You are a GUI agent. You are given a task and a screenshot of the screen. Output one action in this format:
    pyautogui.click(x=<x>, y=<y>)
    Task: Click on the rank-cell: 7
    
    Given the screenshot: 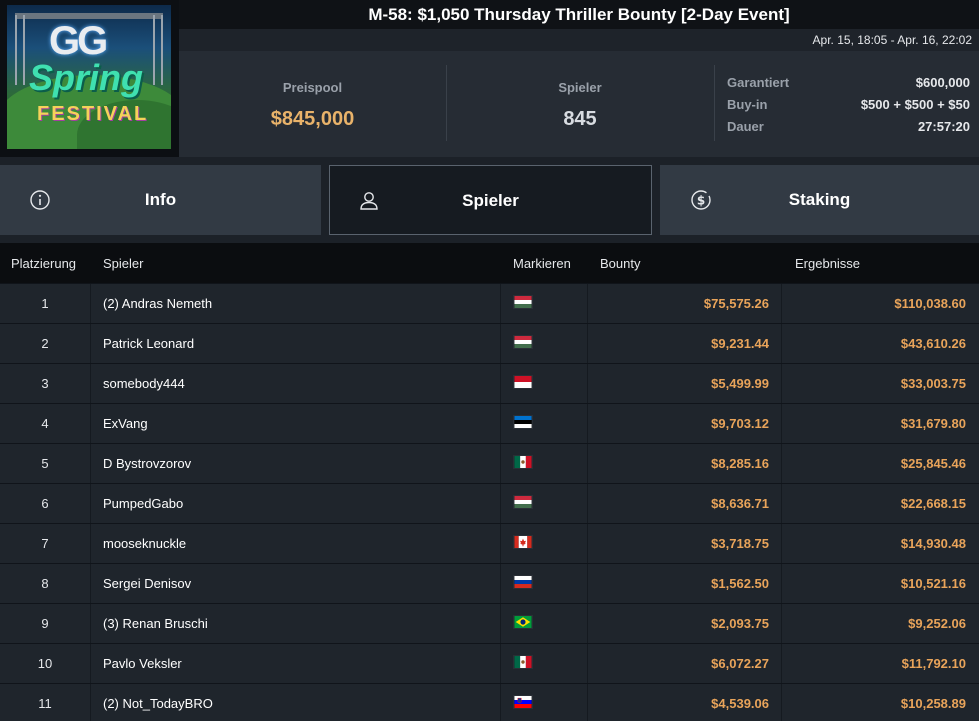 What is the action you would take?
    pyautogui.click(x=45, y=543)
    